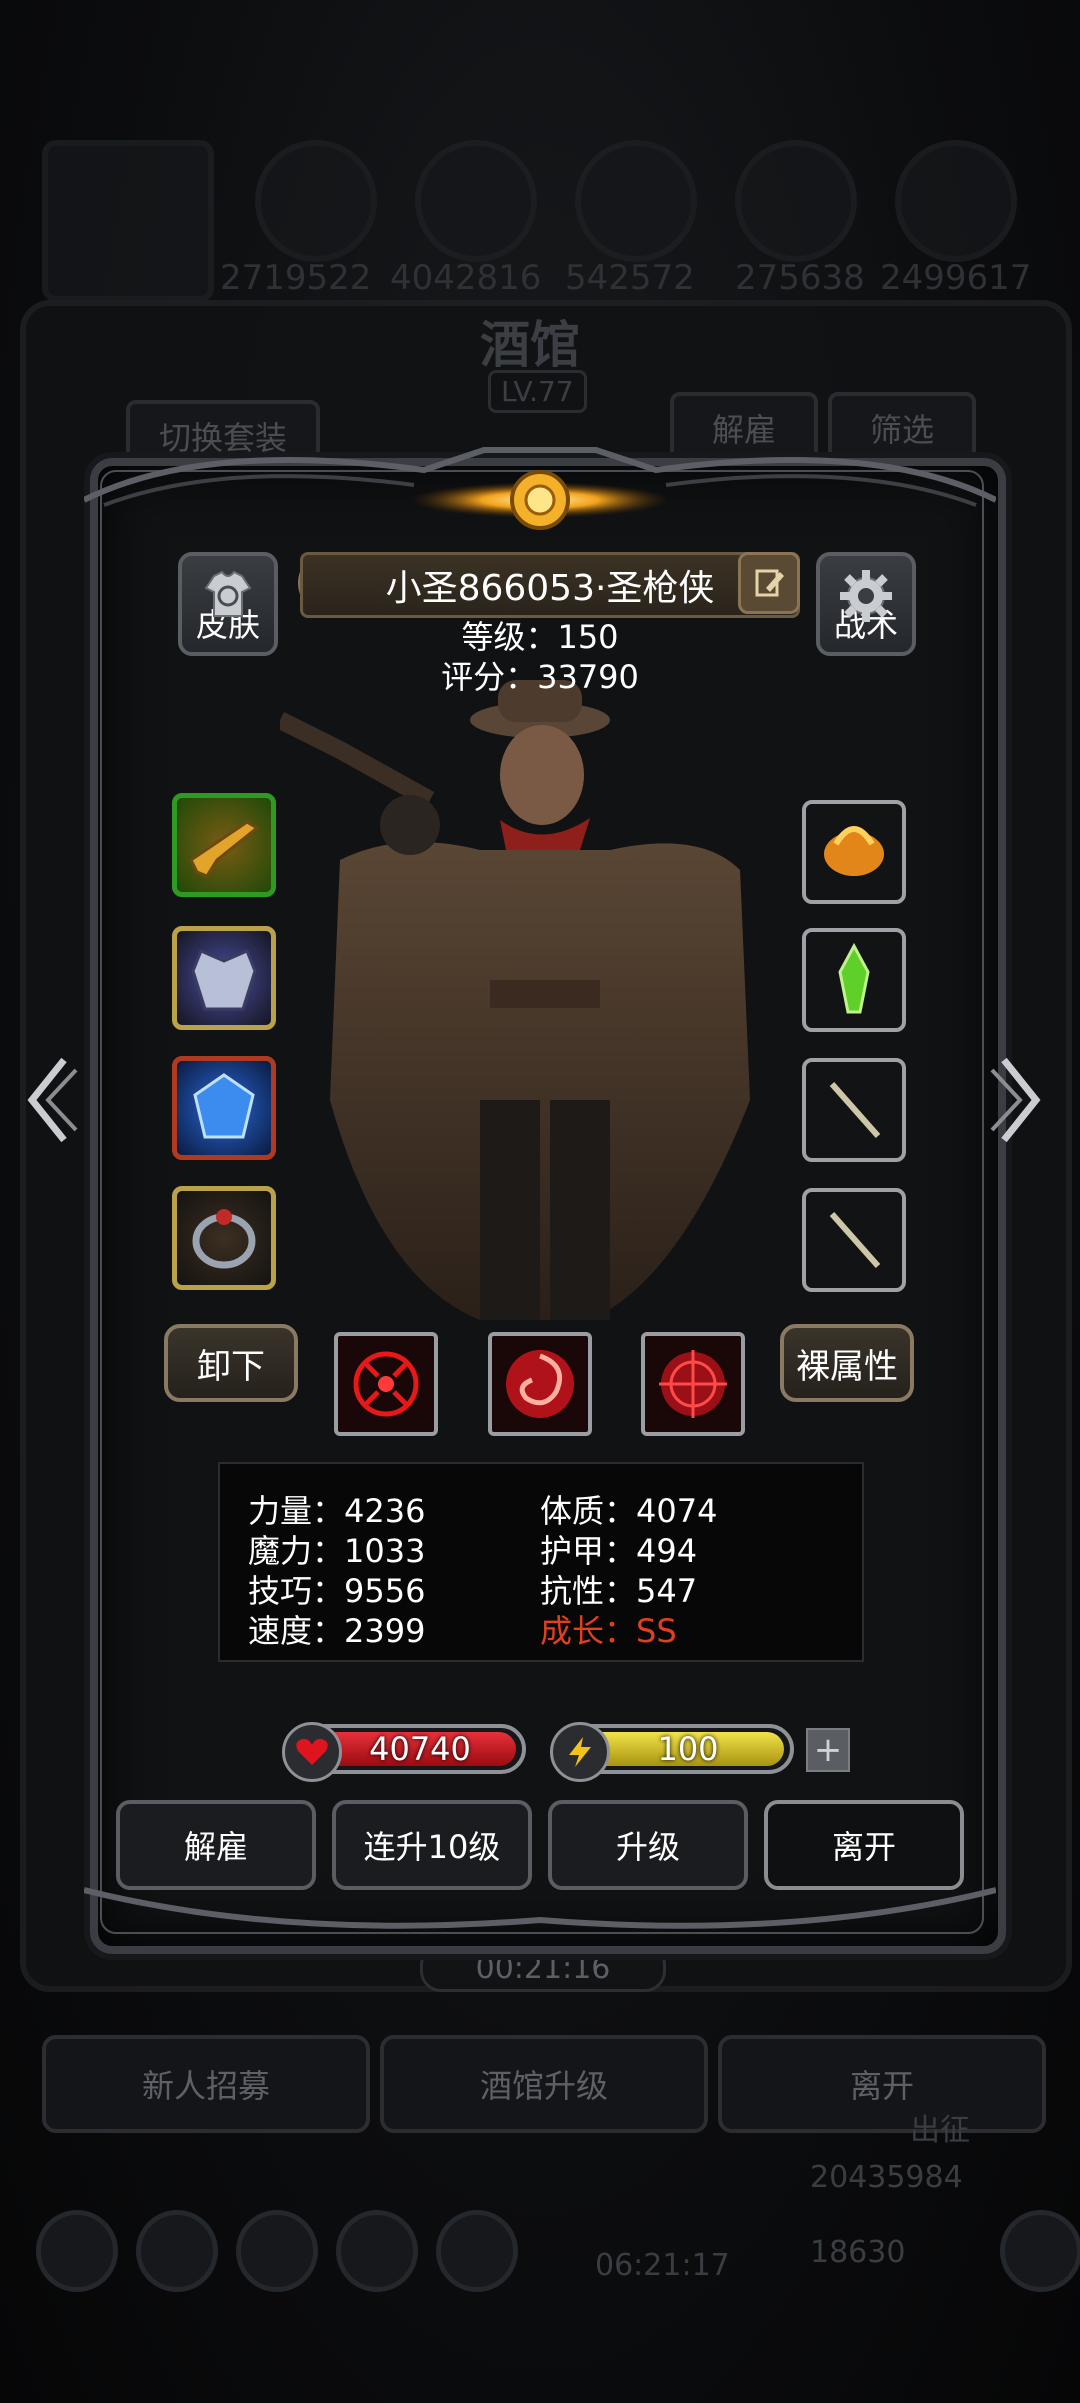 The width and height of the screenshot is (1080, 2403). What do you see at coordinates (882, 2084) in the screenshot?
I see `bg-leave-button: 离开` at bounding box center [882, 2084].